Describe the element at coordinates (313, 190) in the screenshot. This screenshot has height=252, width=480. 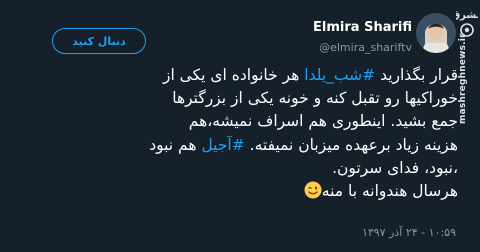
I see `winking-face-emoji-icon` at that location.